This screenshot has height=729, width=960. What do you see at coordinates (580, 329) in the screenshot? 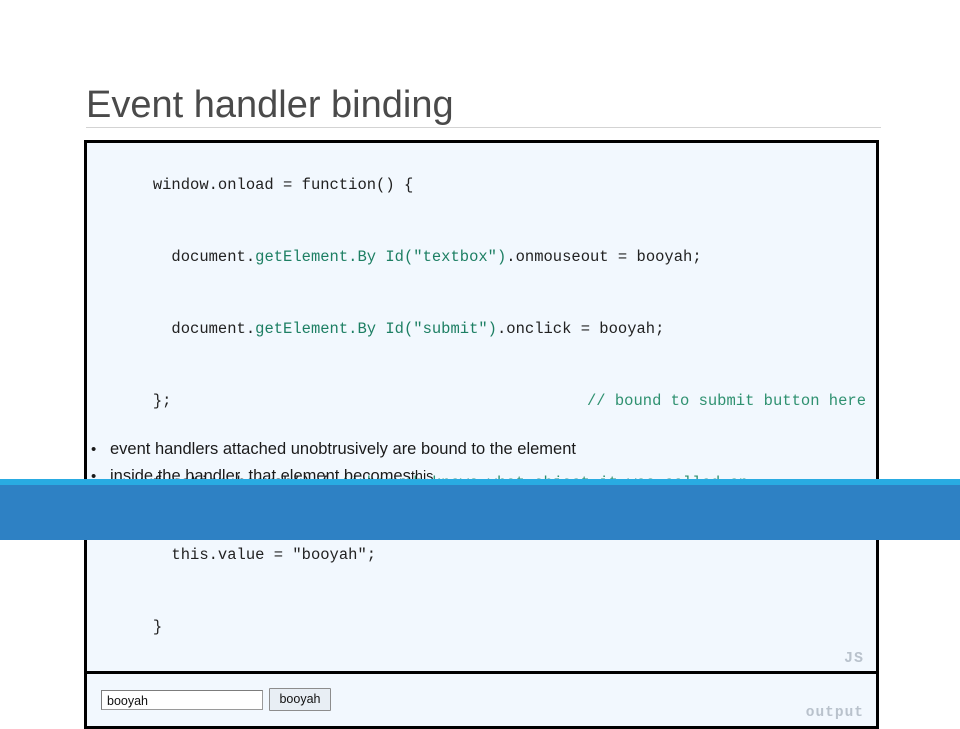
I see `code-text: .onclick = booyah;` at bounding box center [580, 329].